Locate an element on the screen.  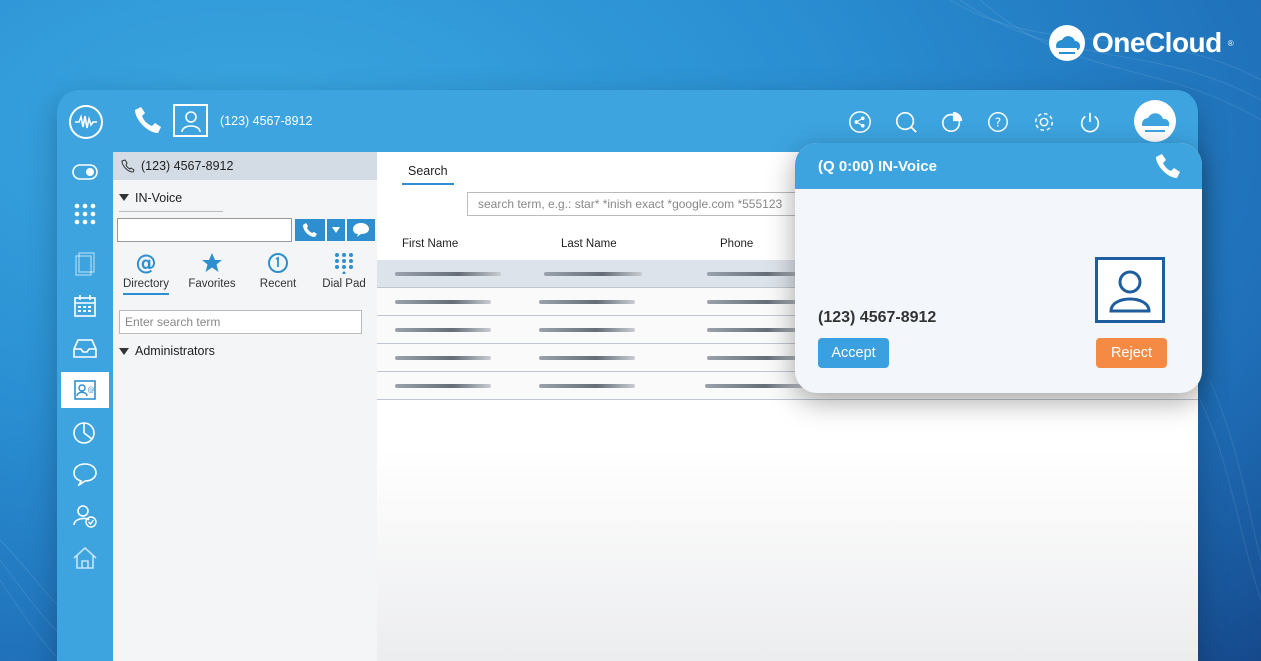
inbox-icon is located at coordinates (85, 348).